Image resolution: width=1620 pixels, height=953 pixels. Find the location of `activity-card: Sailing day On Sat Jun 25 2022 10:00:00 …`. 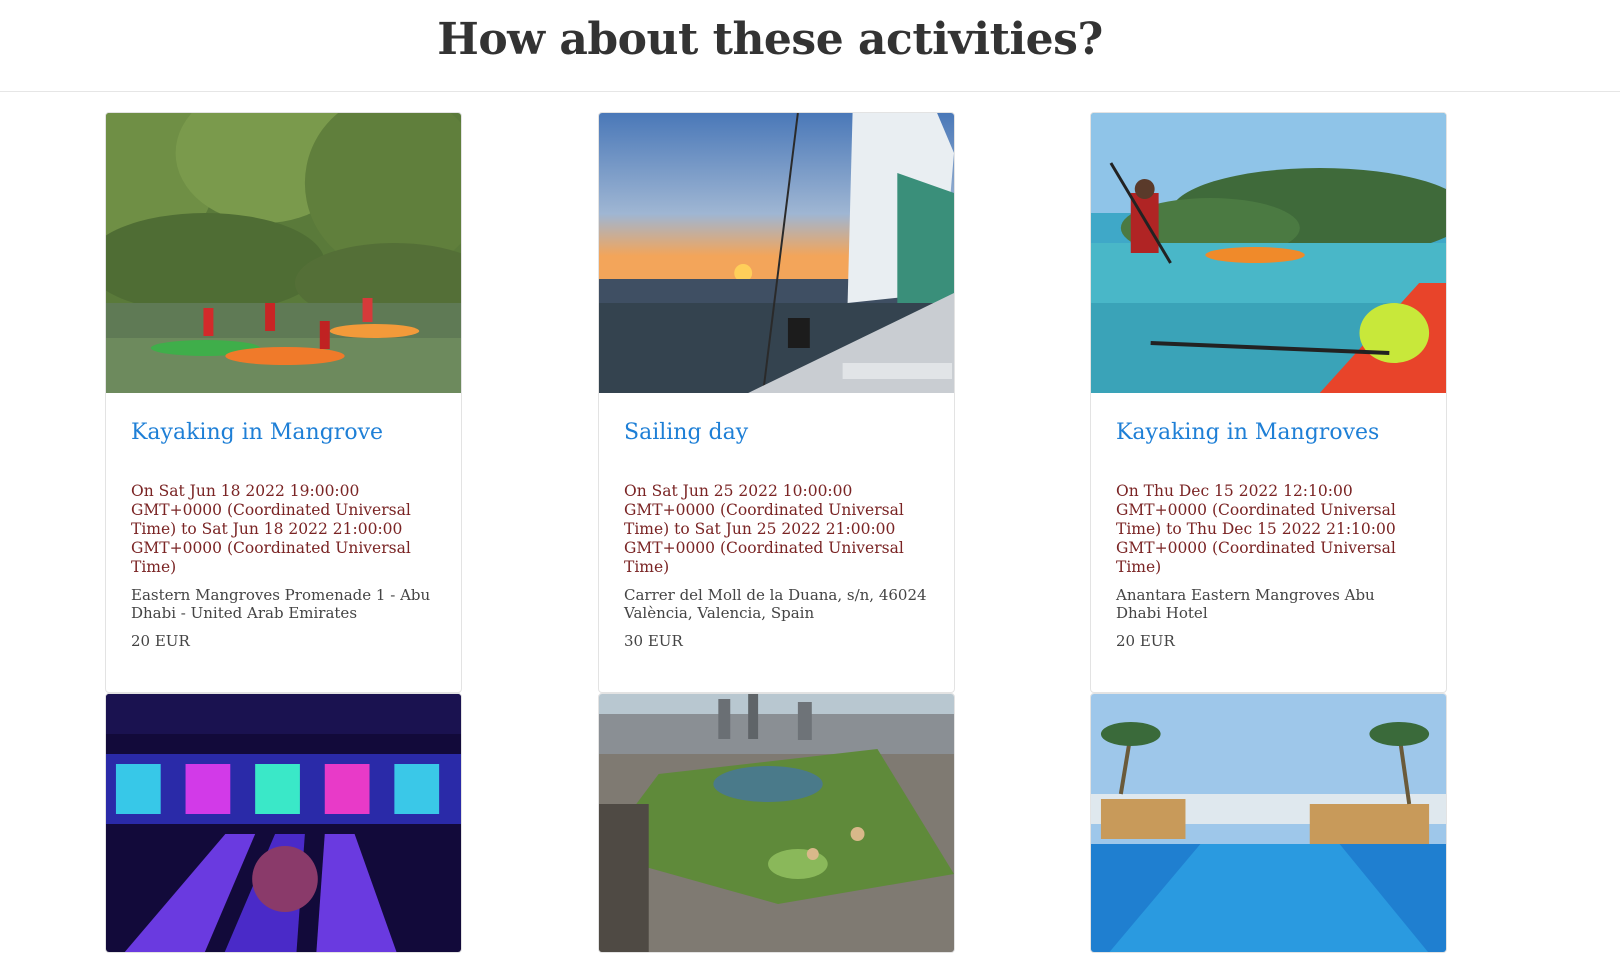

activity-card: Sailing day On Sat Jun 25 2022 10:00:00 … is located at coordinates (776, 402).